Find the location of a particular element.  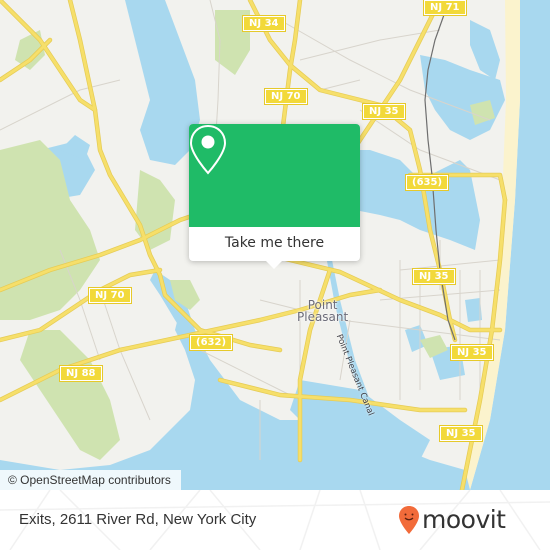

pond-ne is located at coordinates (473, 310).